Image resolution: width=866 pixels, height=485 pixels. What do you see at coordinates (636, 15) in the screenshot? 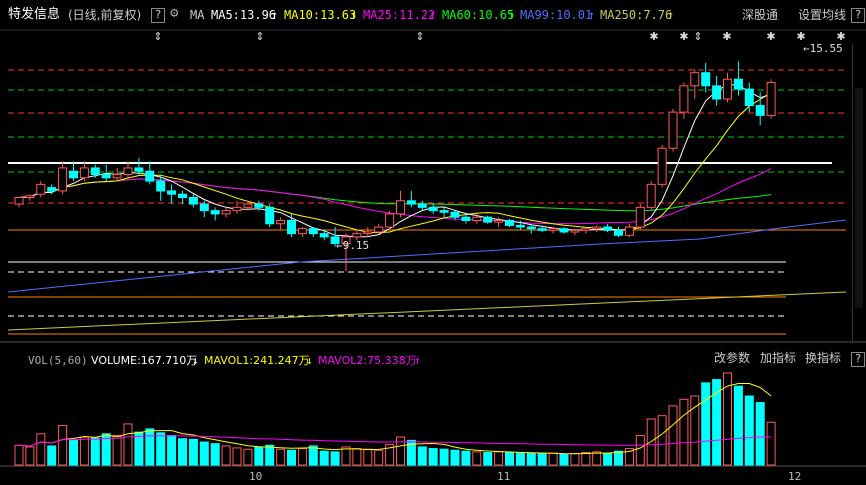
I see `ma250-value: MA250:7.76` at bounding box center [636, 15].